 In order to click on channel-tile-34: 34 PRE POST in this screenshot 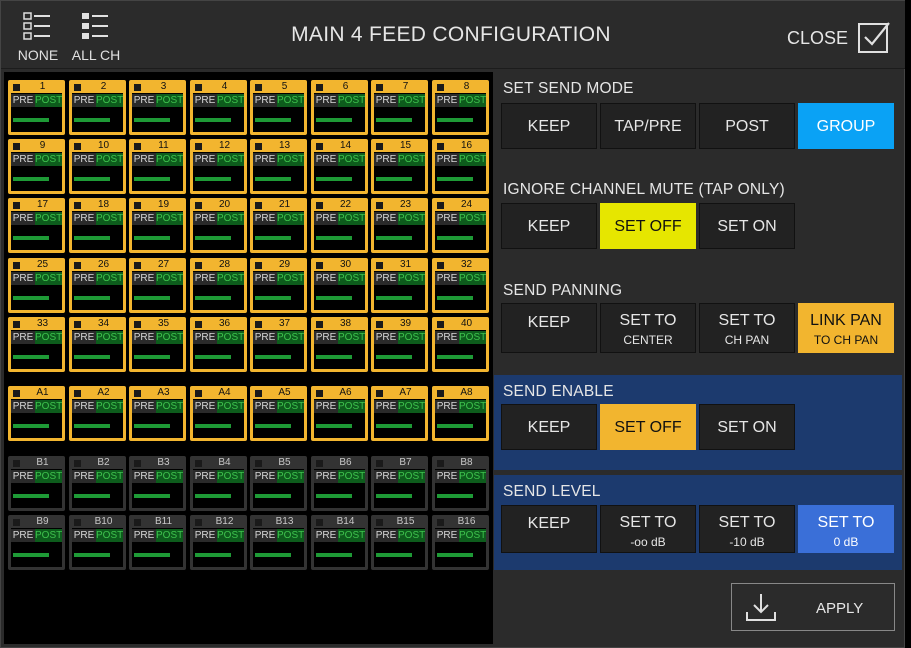, I will do `click(97, 344)`.